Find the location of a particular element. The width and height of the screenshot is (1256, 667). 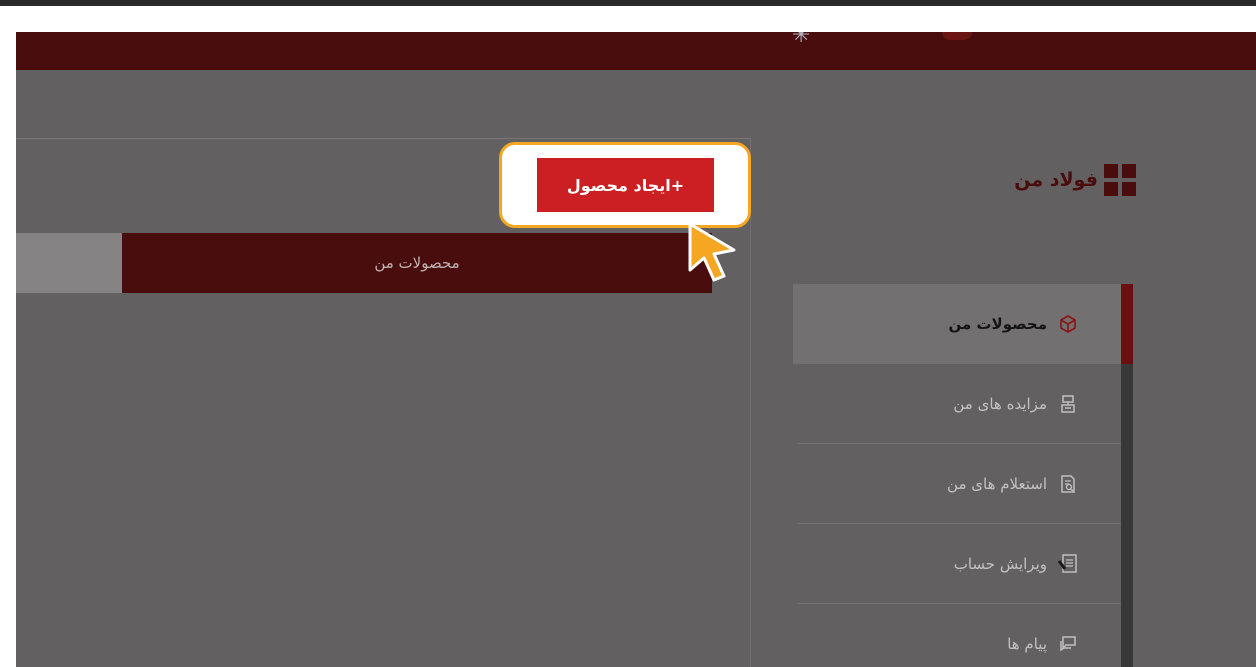

sidebar-item-edit-account: ویرایش حساب is located at coordinates (963, 564).